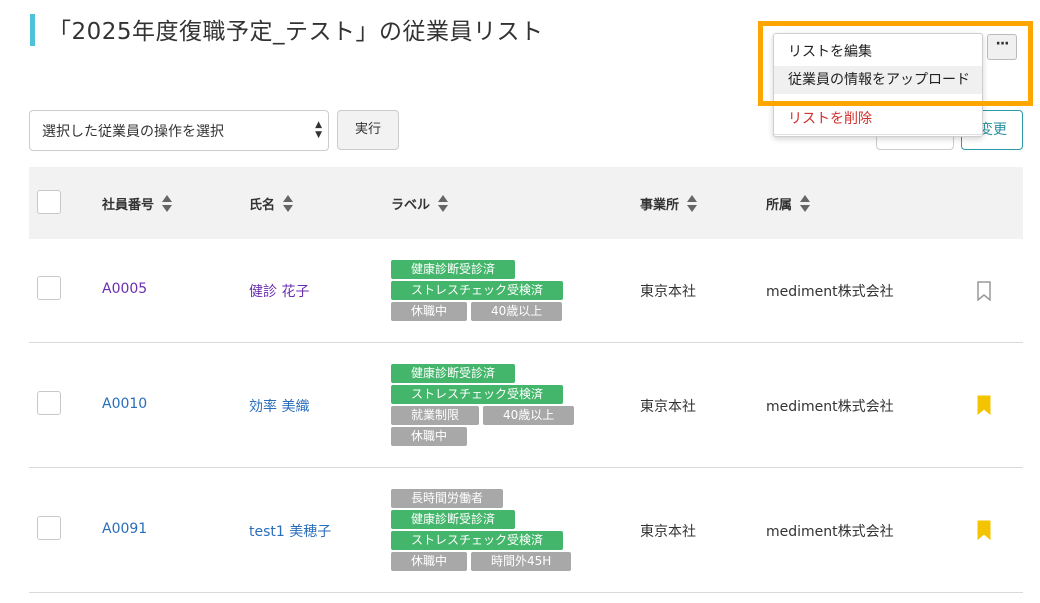  Describe the element at coordinates (779, 205) in the screenshot. I see `column-header-label: 所属` at that location.